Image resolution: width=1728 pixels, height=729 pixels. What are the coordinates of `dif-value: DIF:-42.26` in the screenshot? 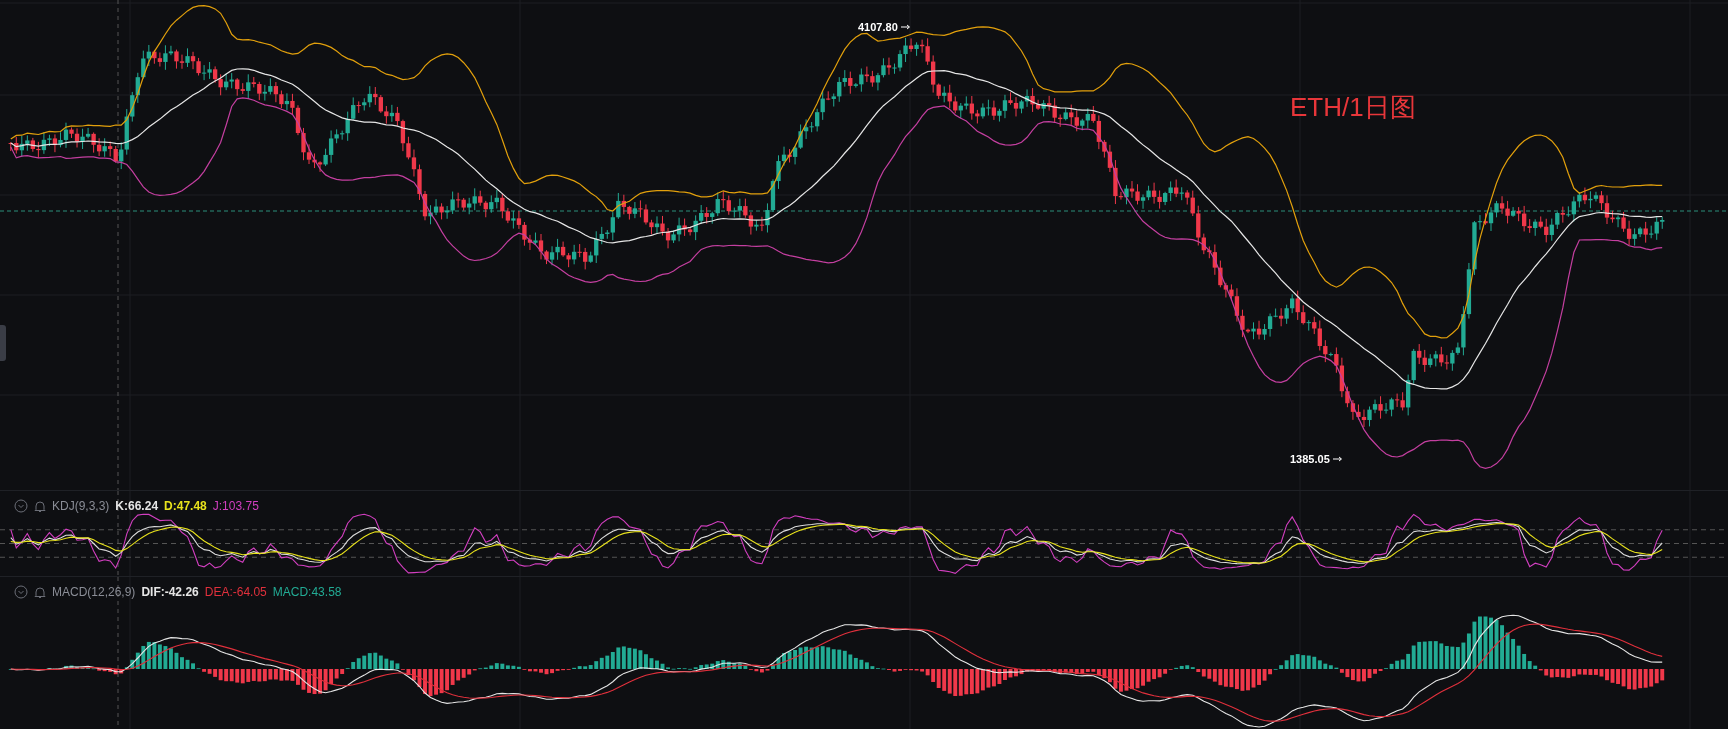 It's located at (170, 592).